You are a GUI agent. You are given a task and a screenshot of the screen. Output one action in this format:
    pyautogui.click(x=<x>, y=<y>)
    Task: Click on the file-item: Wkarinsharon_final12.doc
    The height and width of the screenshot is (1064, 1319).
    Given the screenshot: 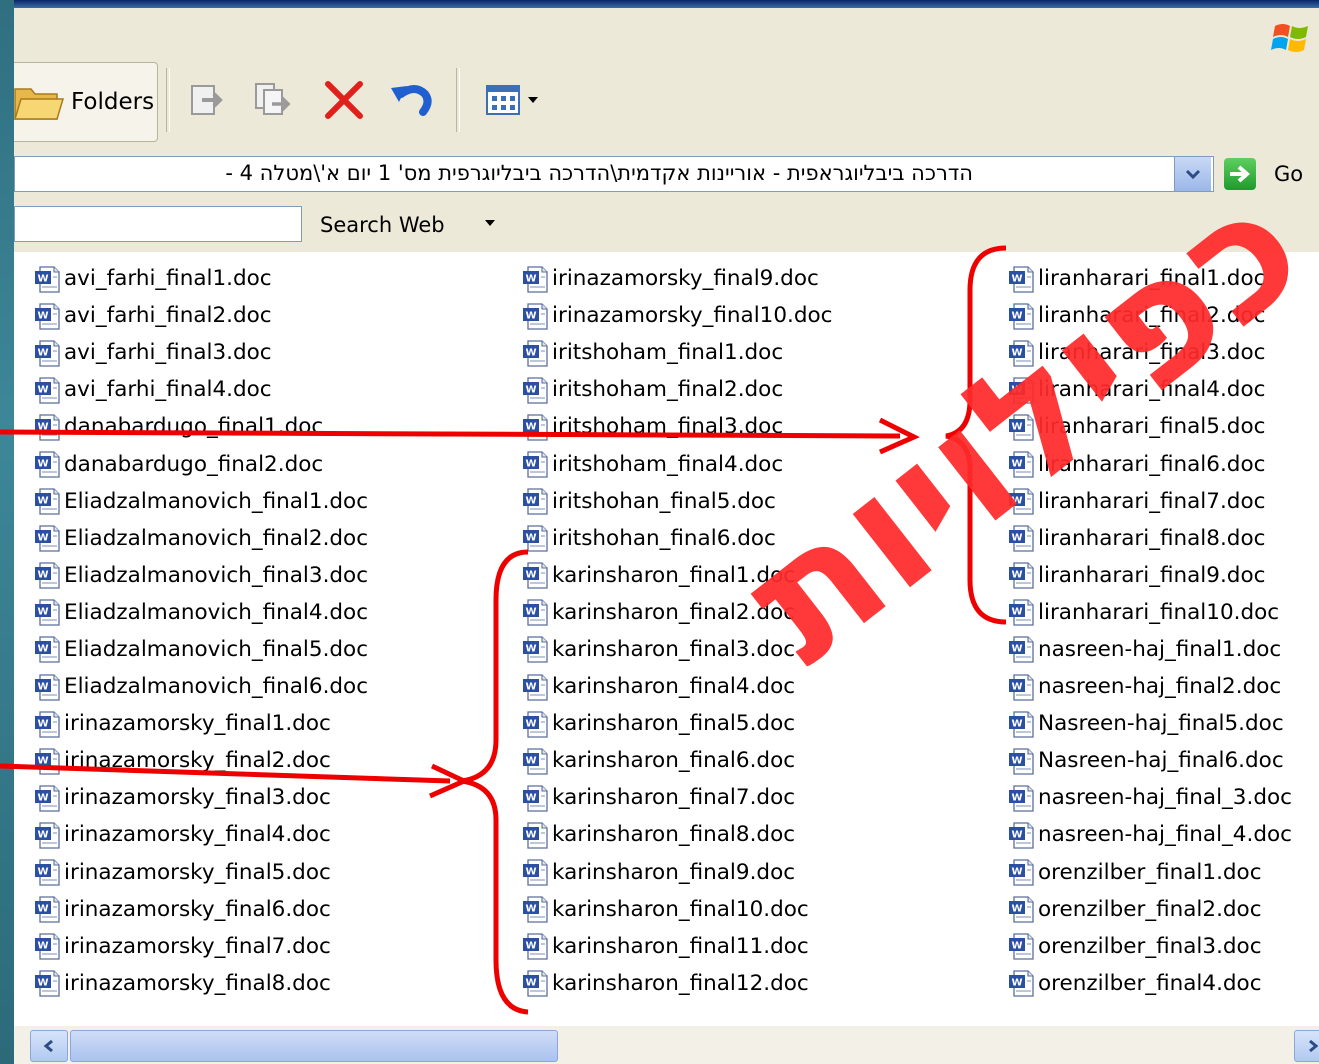 What is the action you would take?
    pyautogui.click(x=677, y=983)
    